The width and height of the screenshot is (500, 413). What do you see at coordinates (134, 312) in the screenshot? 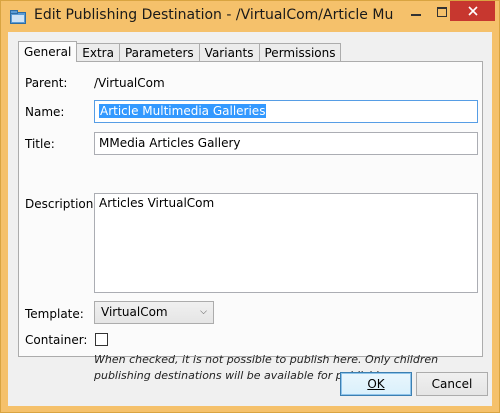
I see `template-selected-value: VirtualCom` at bounding box center [134, 312].